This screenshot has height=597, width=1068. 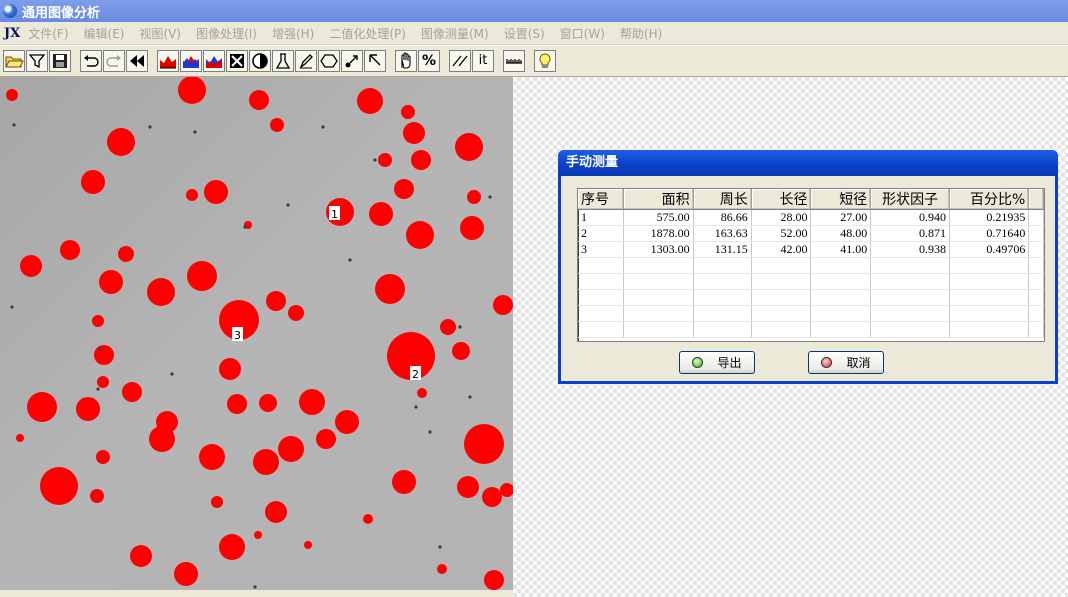 I want to click on column-header-shape-factor: 形状因子, so click(x=910, y=199).